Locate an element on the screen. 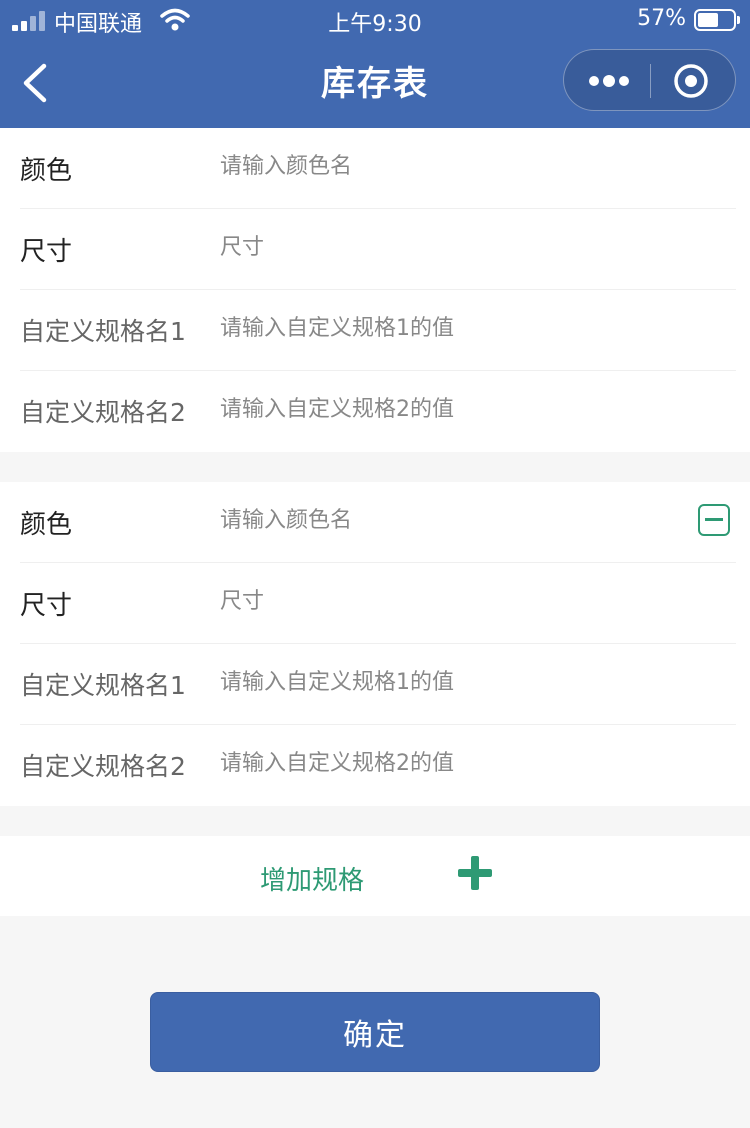  confirm-button: 确定 is located at coordinates (375, 1032).